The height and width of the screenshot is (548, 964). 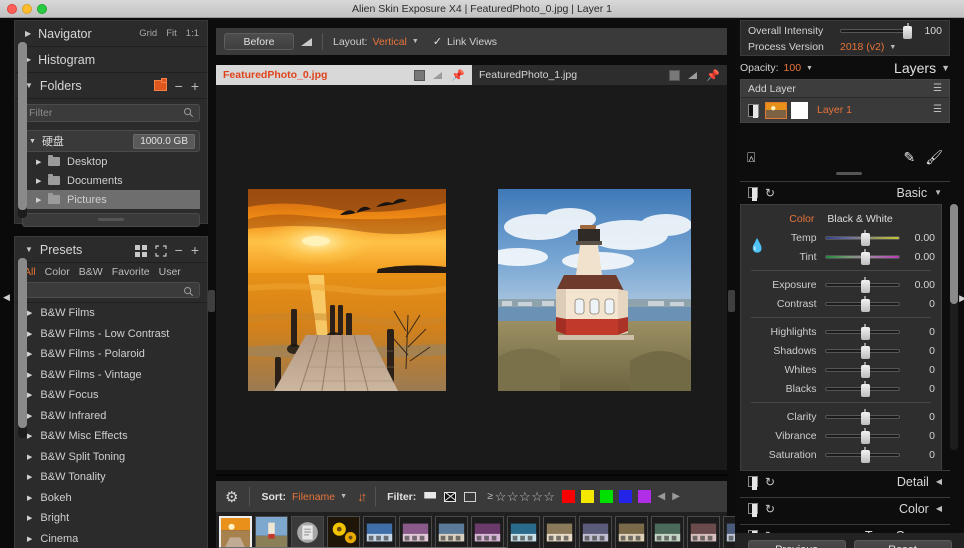 I want to click on preset-item: ▶ Cinema, so click(x=111, y=538).